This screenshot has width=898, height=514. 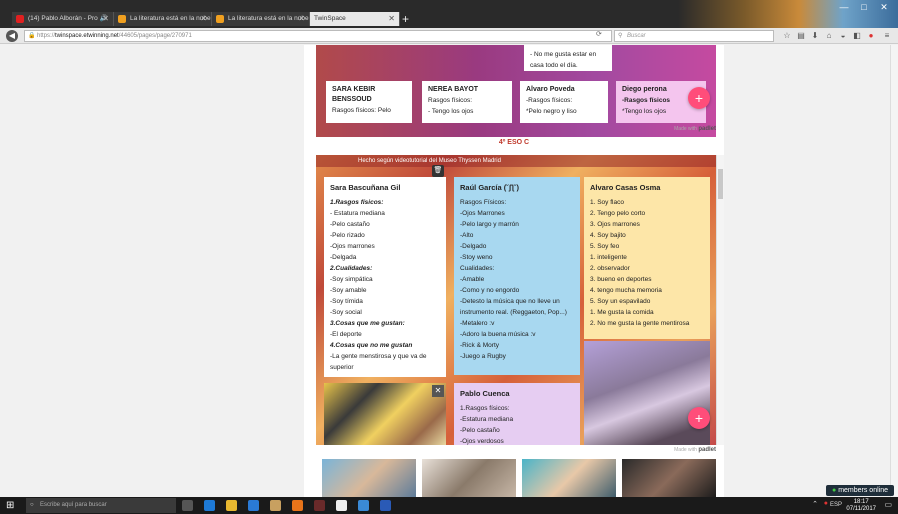 What do you see at coordinates (355, 19) in the screenshot?
I see `browser-tab-active: TwinSpace ✕` at bounding box center [355, 19].